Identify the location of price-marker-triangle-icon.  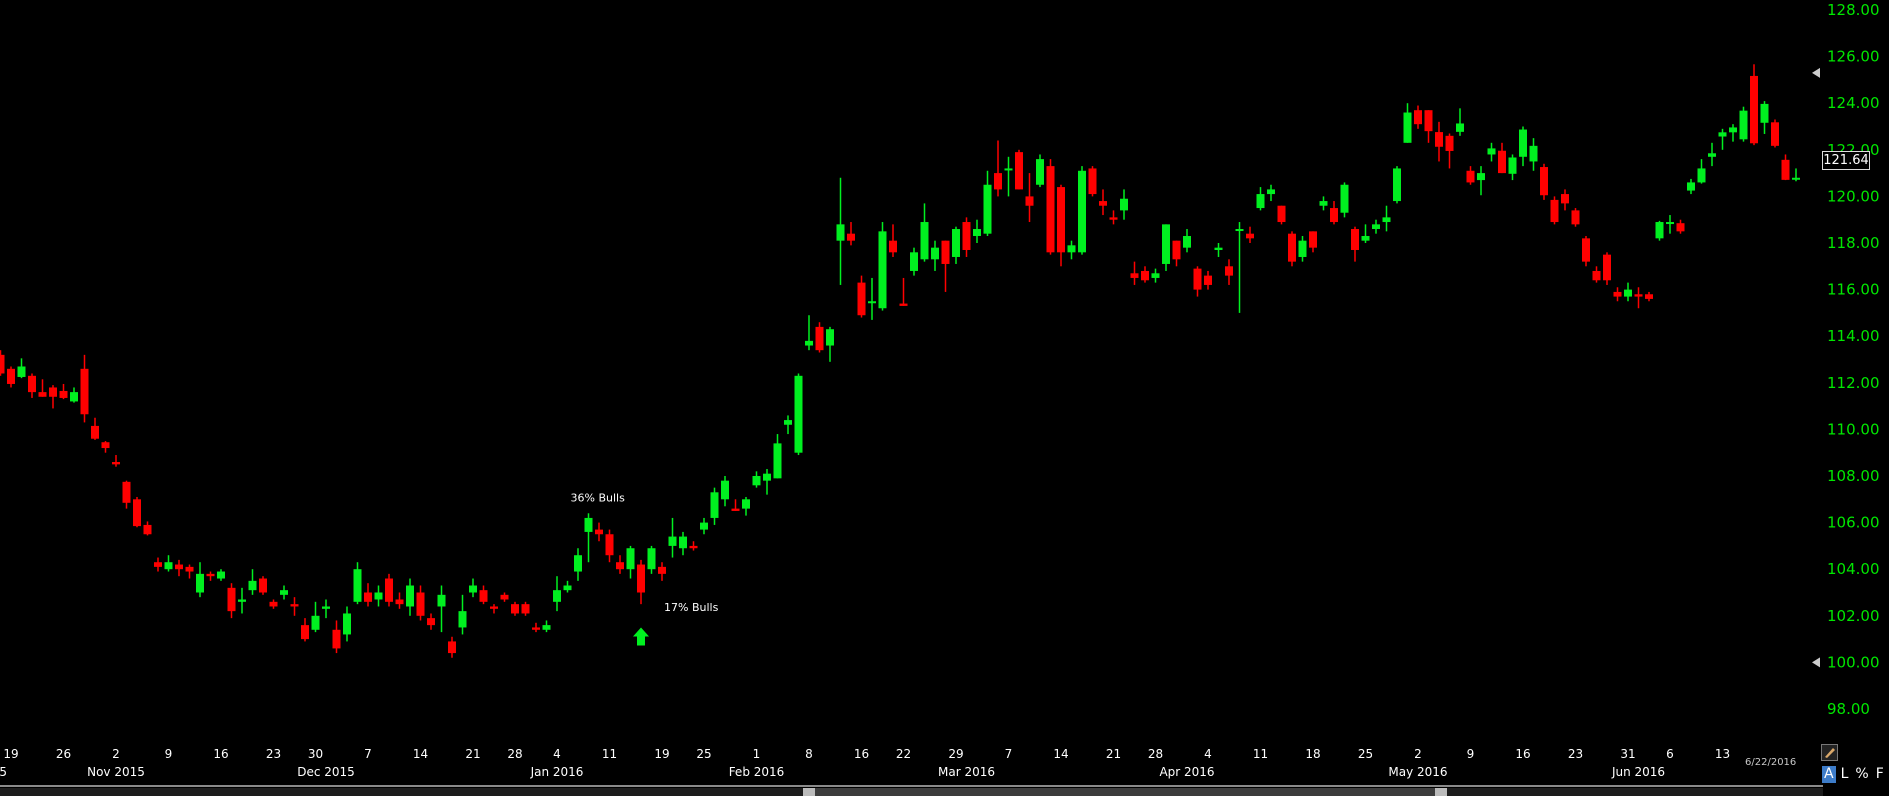
(1816, 72).